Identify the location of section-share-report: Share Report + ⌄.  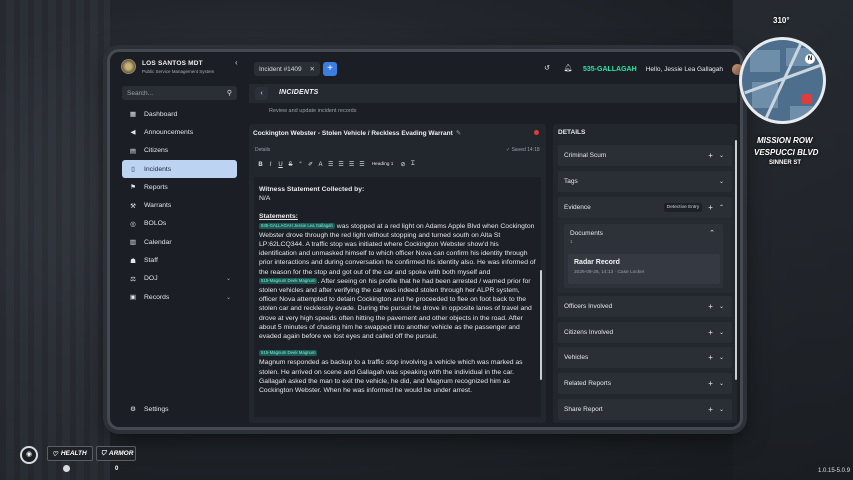
(645, 409).